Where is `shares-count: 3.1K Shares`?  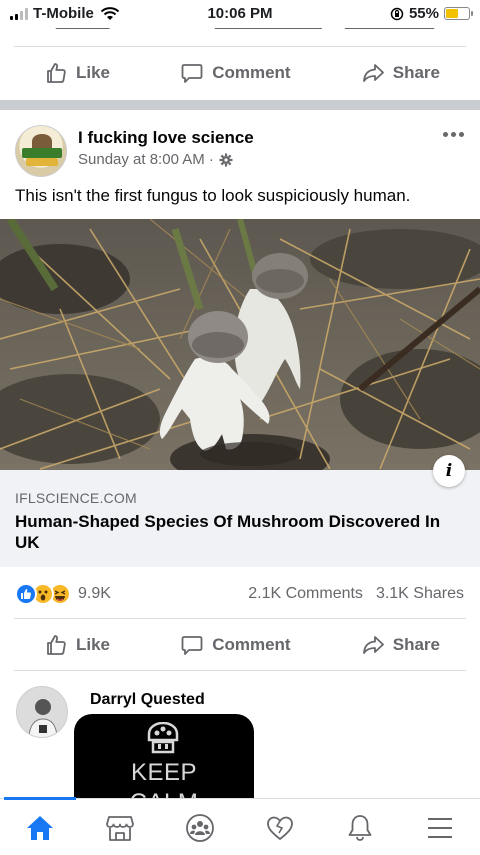 shares-count: 3.1K Shares is located at coordinates (420, 594).